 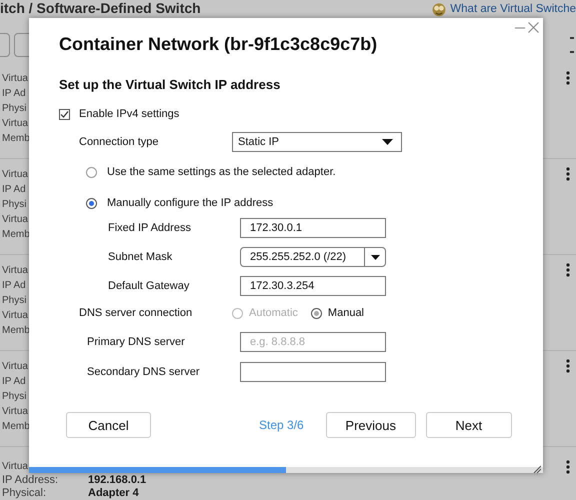 What do you see at coordinates (469, 425) in the screenshot?
I see `next-button: Next` at bounding box center [469, 425].